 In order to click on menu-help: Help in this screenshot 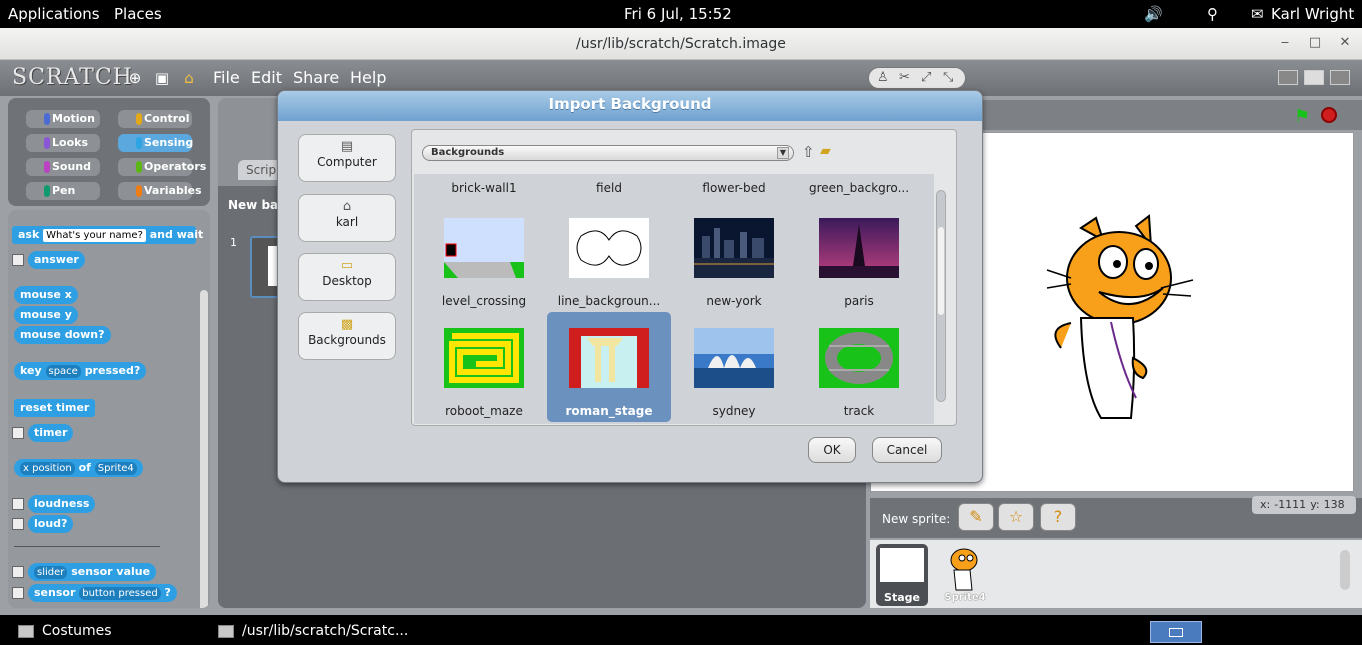, I will do `click(368, 77)`.